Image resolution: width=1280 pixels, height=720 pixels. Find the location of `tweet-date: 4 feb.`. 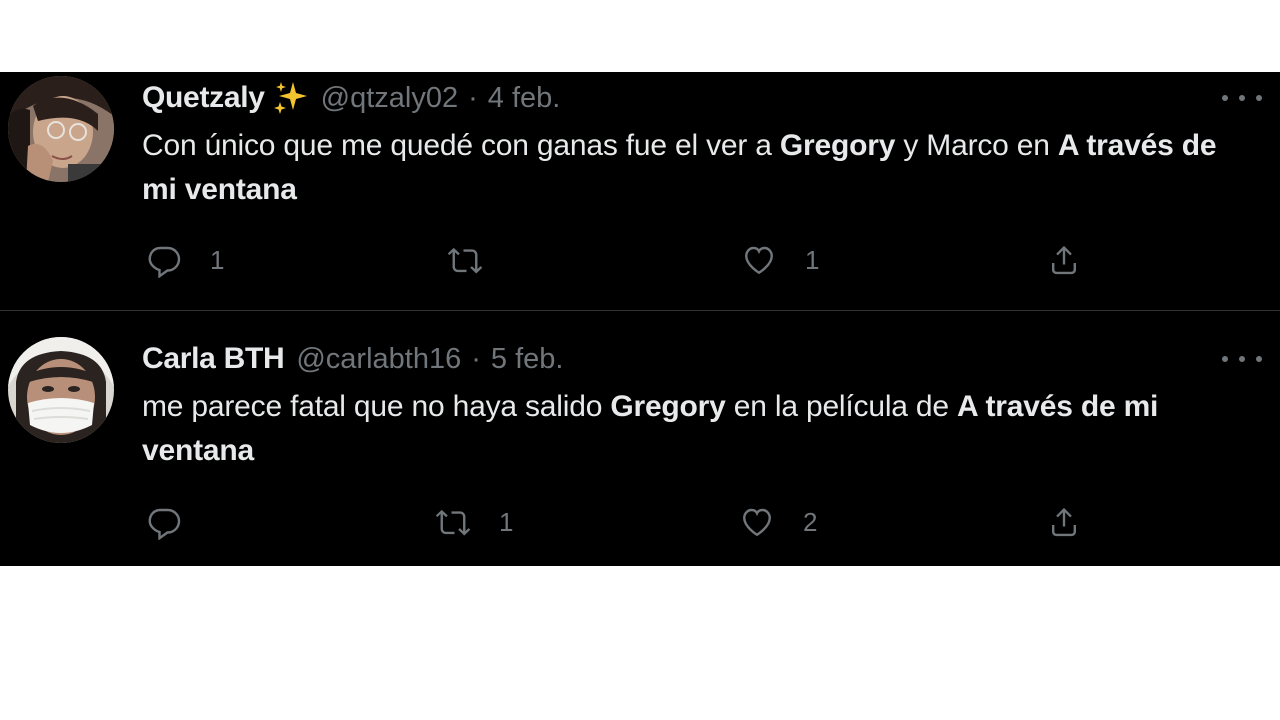

tweet-date: 4 feb. is located at coordinates (524, 98).